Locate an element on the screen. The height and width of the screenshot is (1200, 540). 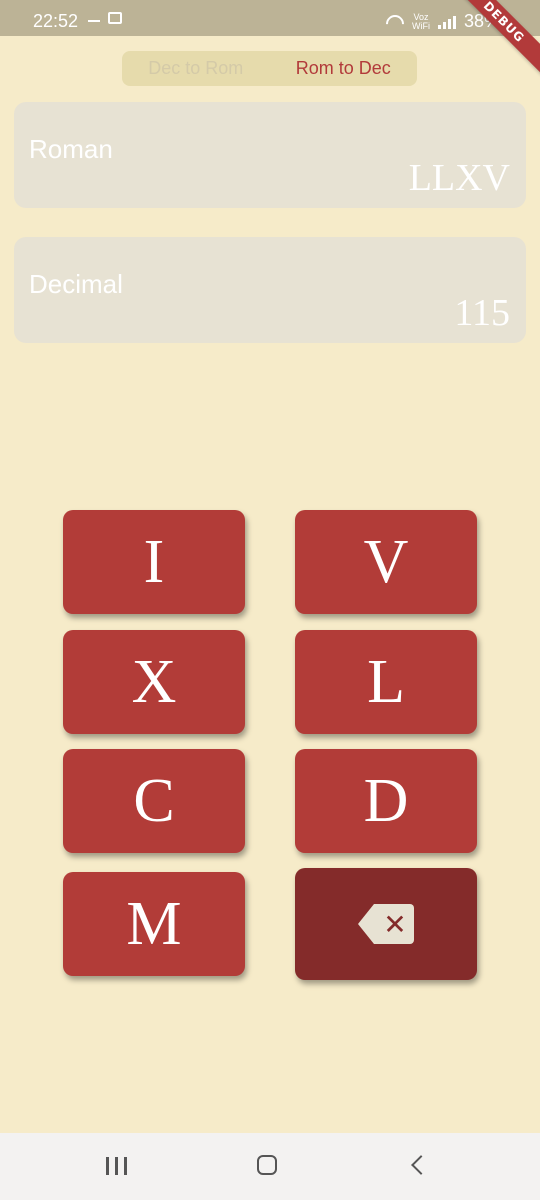
tab-dec-to-rom: Dec to Rom is located at coordinates (196, 68).